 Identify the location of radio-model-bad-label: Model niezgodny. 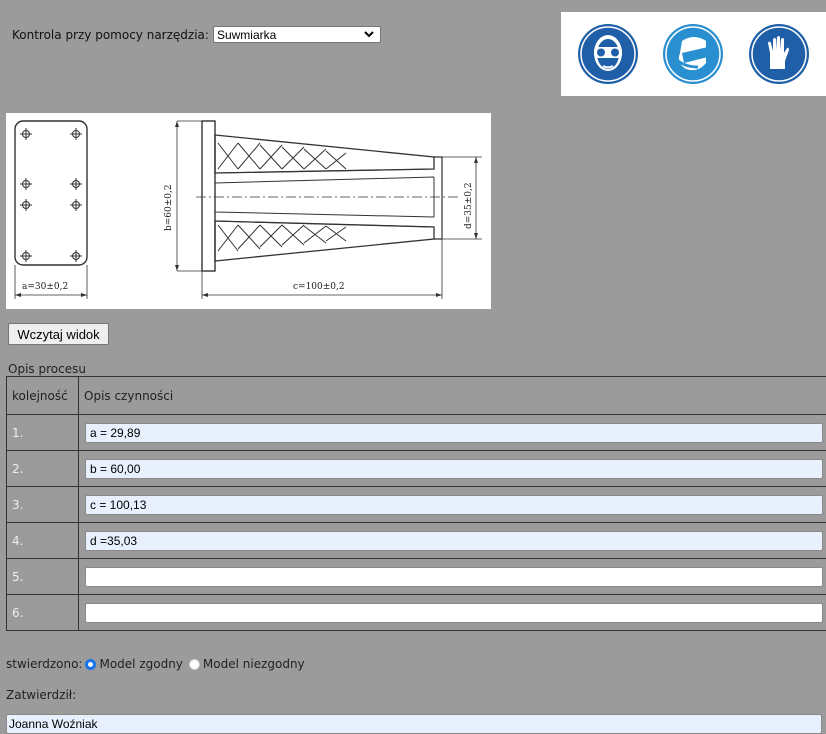
(254, 664).